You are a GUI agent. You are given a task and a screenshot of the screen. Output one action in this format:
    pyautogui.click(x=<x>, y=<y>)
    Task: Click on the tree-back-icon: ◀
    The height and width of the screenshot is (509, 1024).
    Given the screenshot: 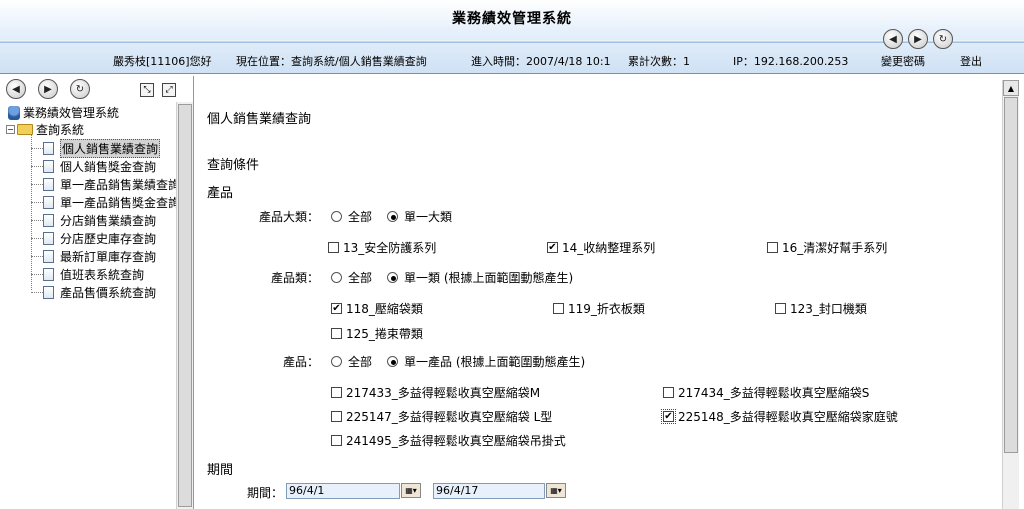 What is the action you would take?
    pyautogui.click(x=16, y=89)
    